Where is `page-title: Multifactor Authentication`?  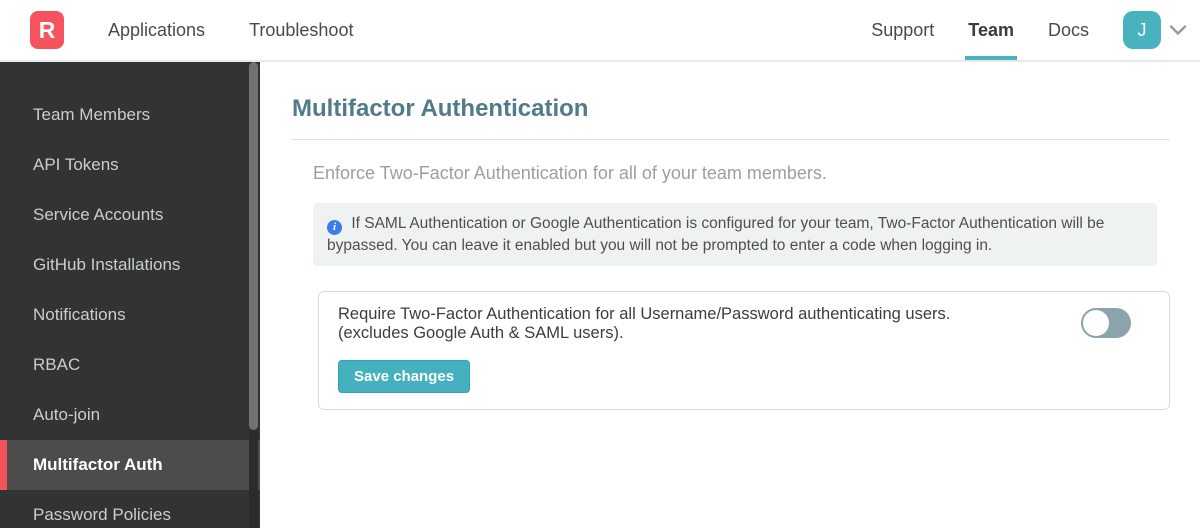 page-title: Multifactor Authentication is located at coordinates (440, 108).